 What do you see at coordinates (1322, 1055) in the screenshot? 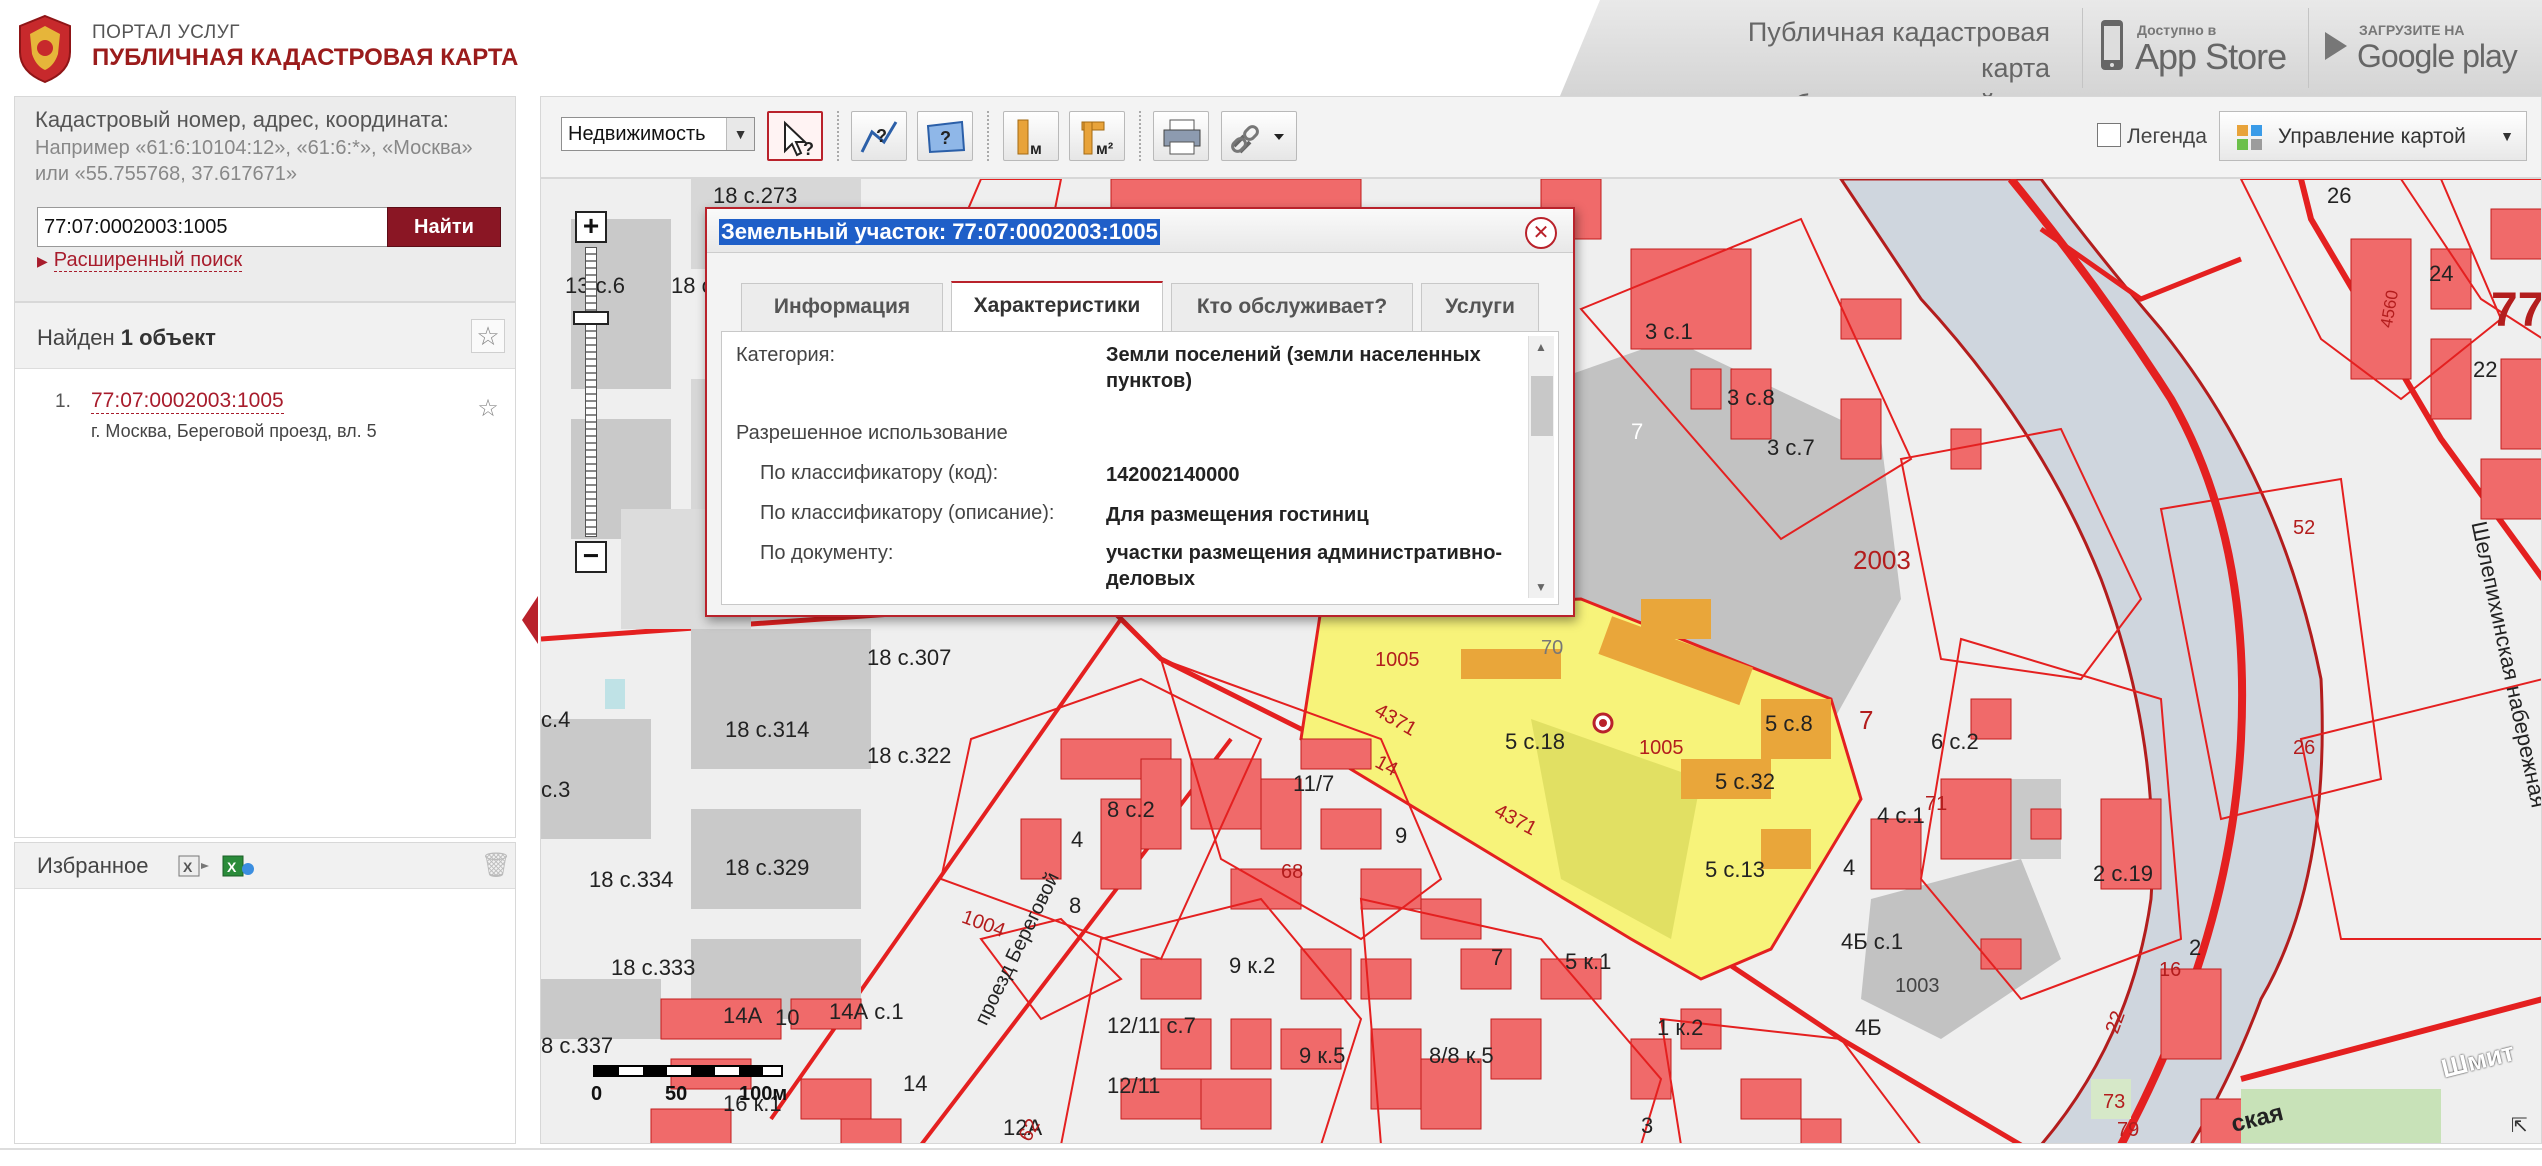
I see `map-label: 9 к.5` at bounding box center [1322, 1055].